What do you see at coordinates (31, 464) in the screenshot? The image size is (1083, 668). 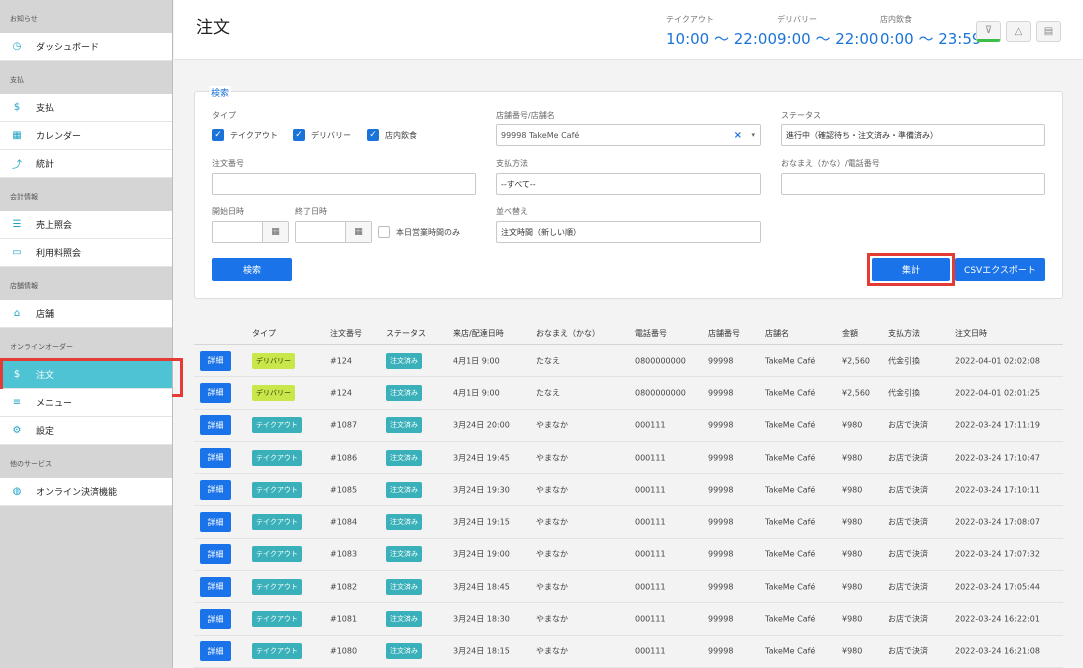 I see `sidebar-section-label: 他のサービス` at bounding box center [31, 464].